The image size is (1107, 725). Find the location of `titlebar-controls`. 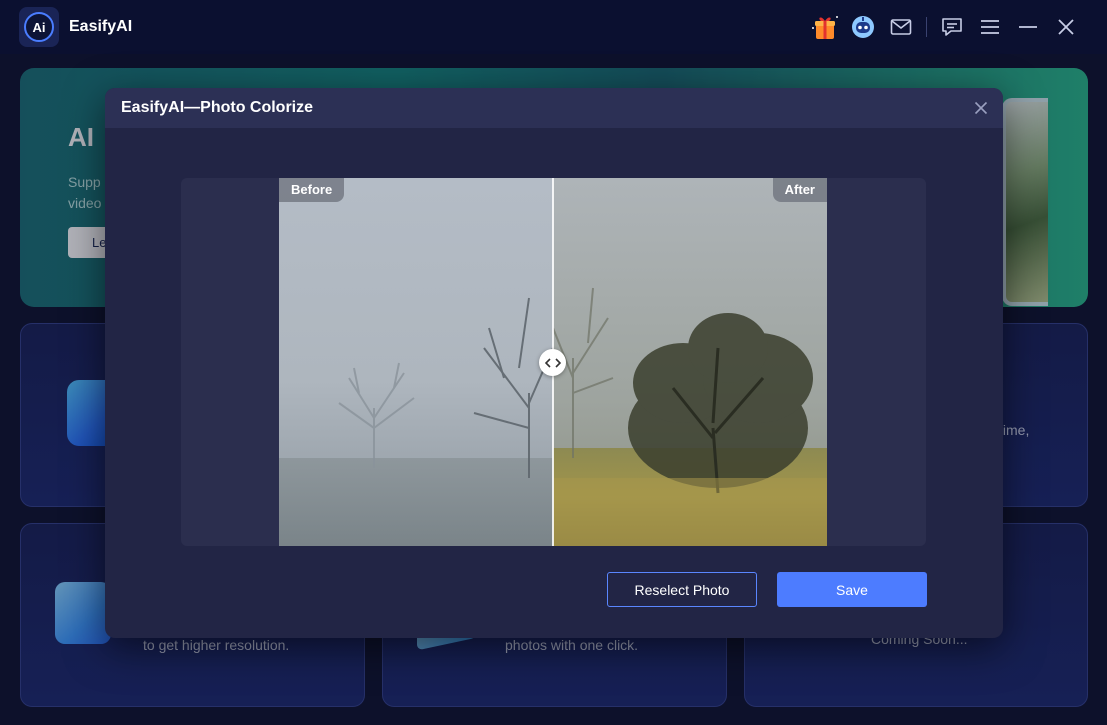

titlebar-controls is located at coordinates (945, 27).